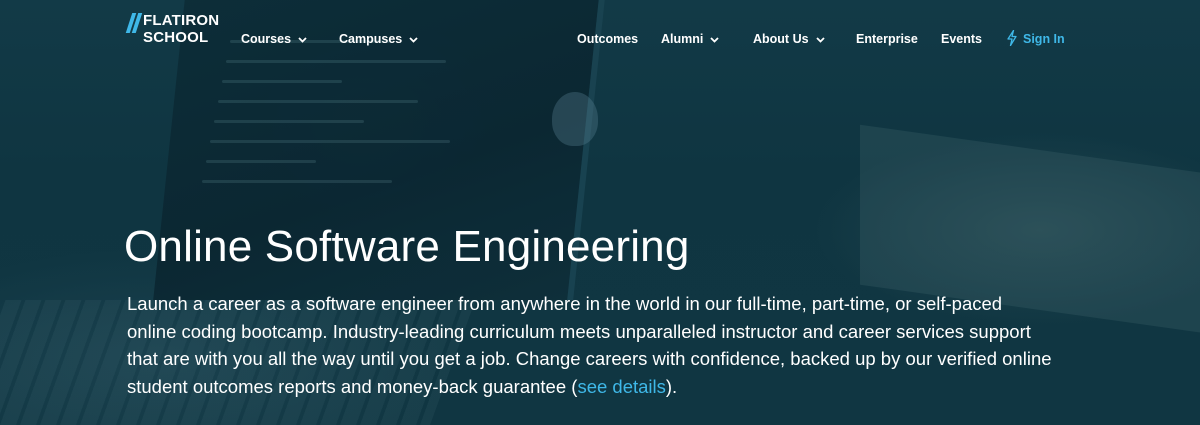  What do you see at coordinates (575, 119) in the screenshot?
I see `laptop-logo-image` at bounding box center [575, 119].